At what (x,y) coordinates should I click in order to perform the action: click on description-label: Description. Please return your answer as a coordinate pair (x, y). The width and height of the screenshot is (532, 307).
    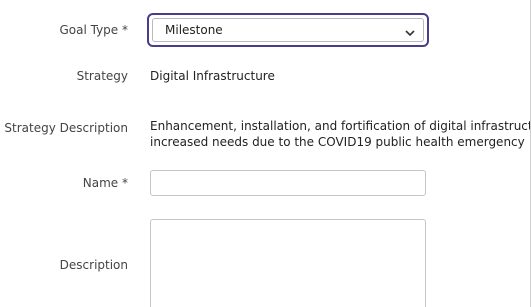
    Looking at the image, I should click on (93, 265).